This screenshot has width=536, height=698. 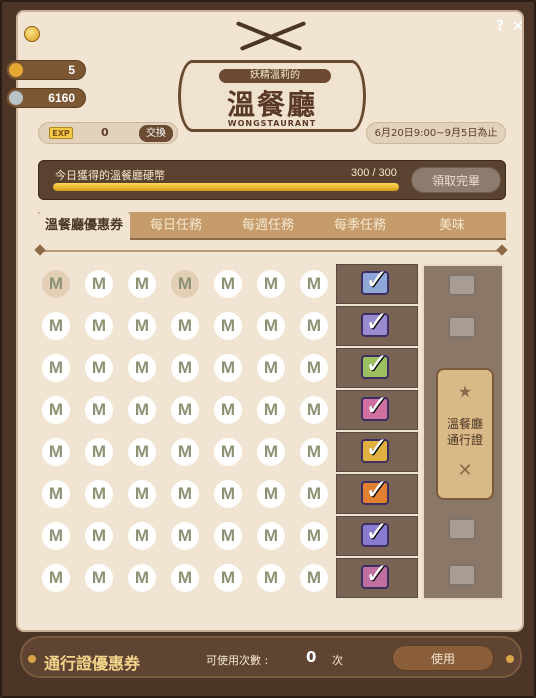 I want to click on stamp-1-1: M, so click(x=56, y=284).